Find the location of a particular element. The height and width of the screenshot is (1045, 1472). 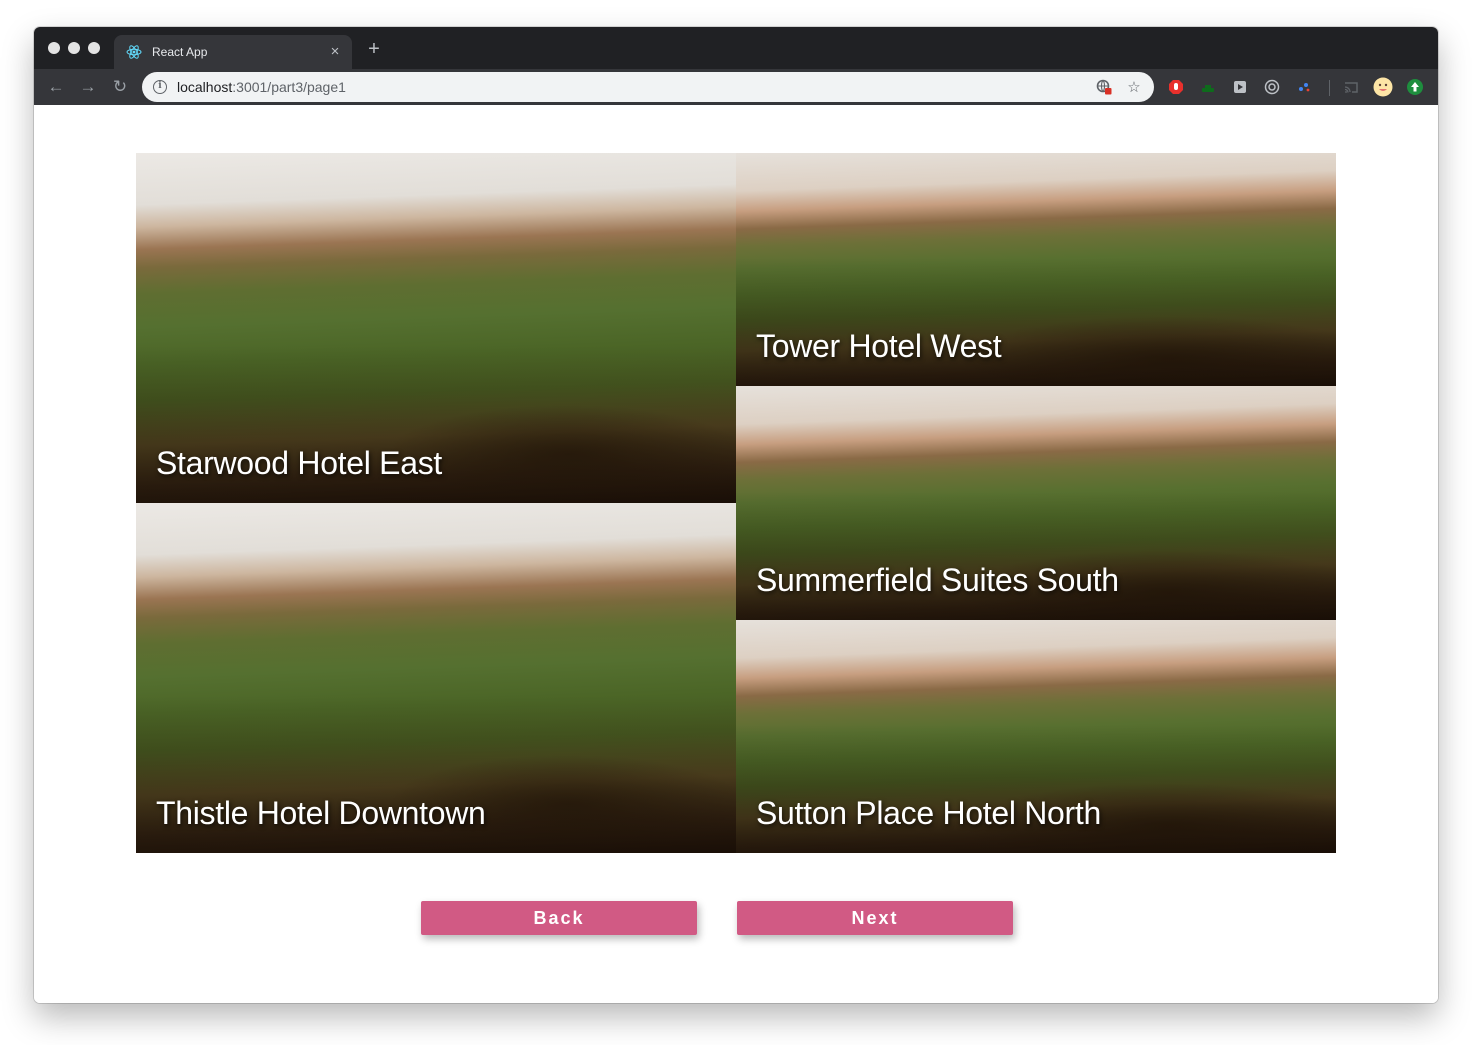

hotel-name: Sutton Place Hotel North is located at coordinates (928, 813).